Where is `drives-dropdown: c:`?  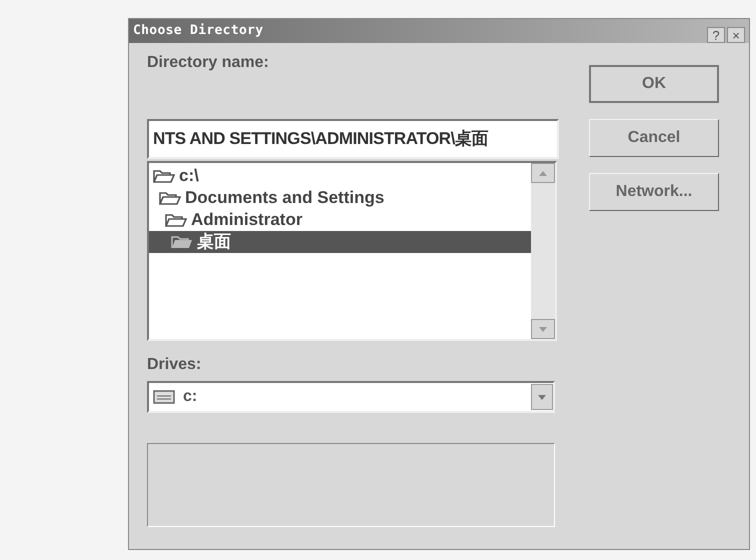
drives-dropdown: c: is located at coordinates (351, 397).